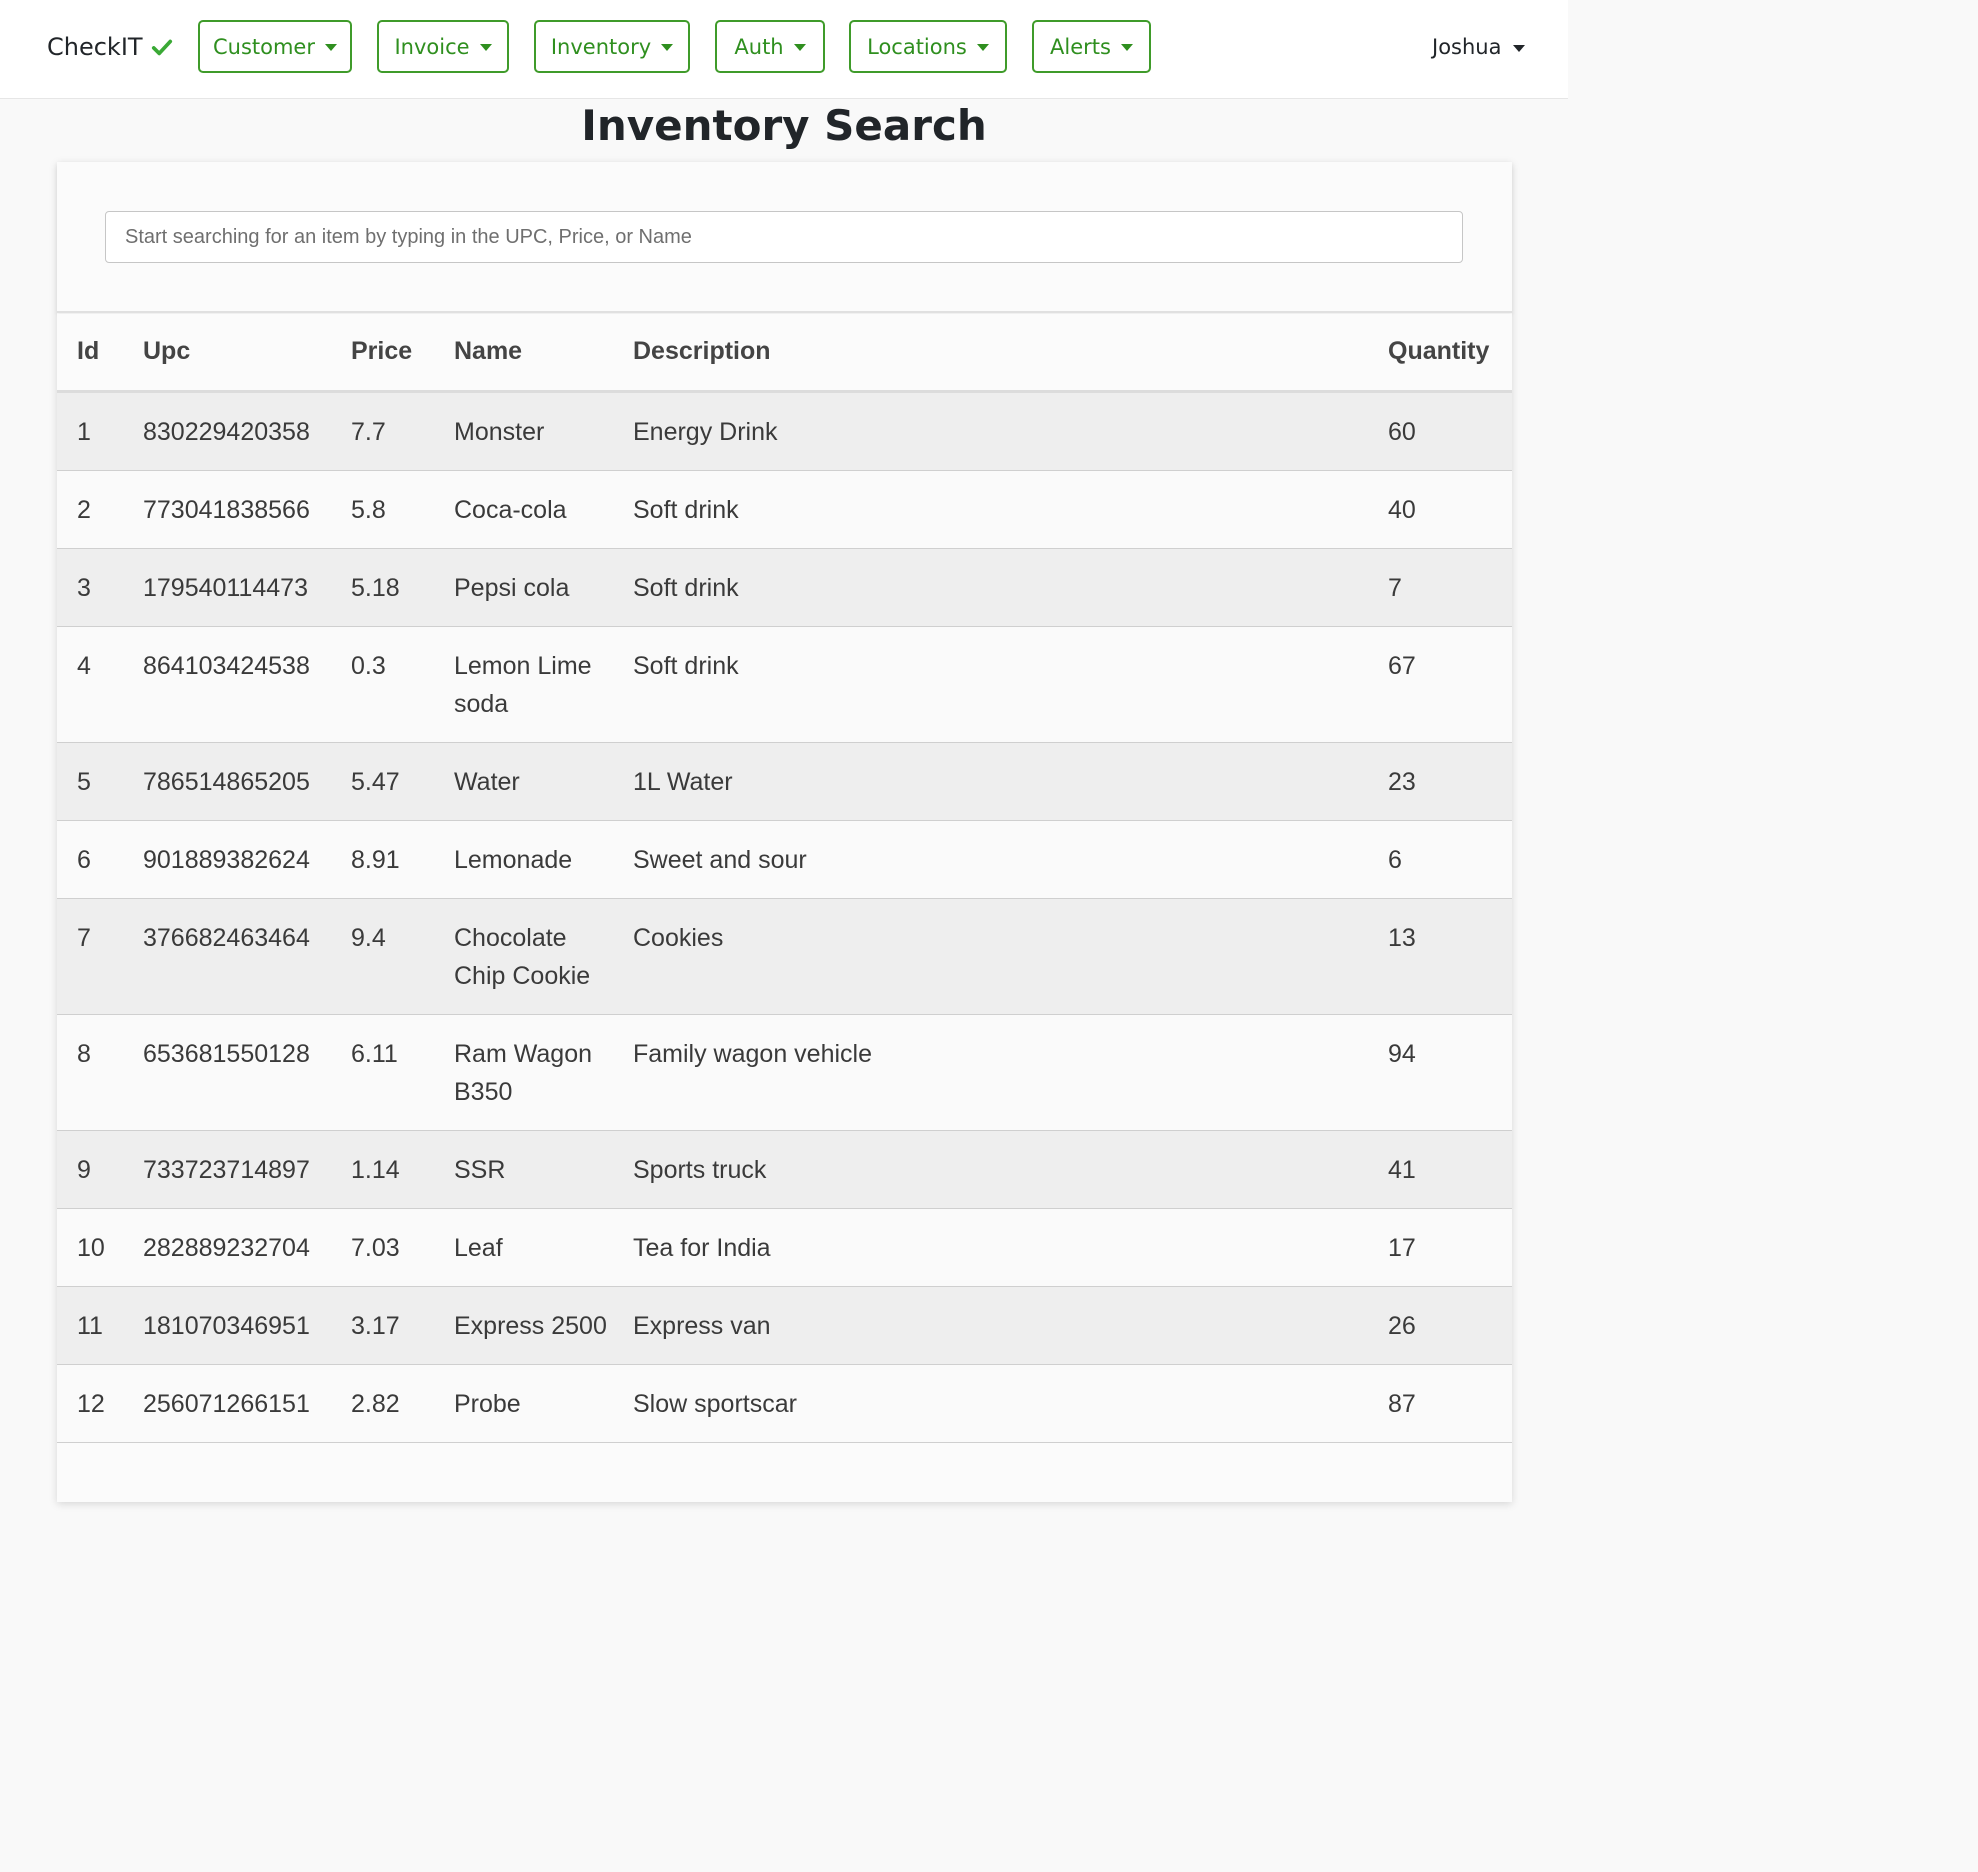  What do you see at coordinates (382, 956) in the screenshot?
I see `cell-price: 9.4` at bounding box center [382, 956].